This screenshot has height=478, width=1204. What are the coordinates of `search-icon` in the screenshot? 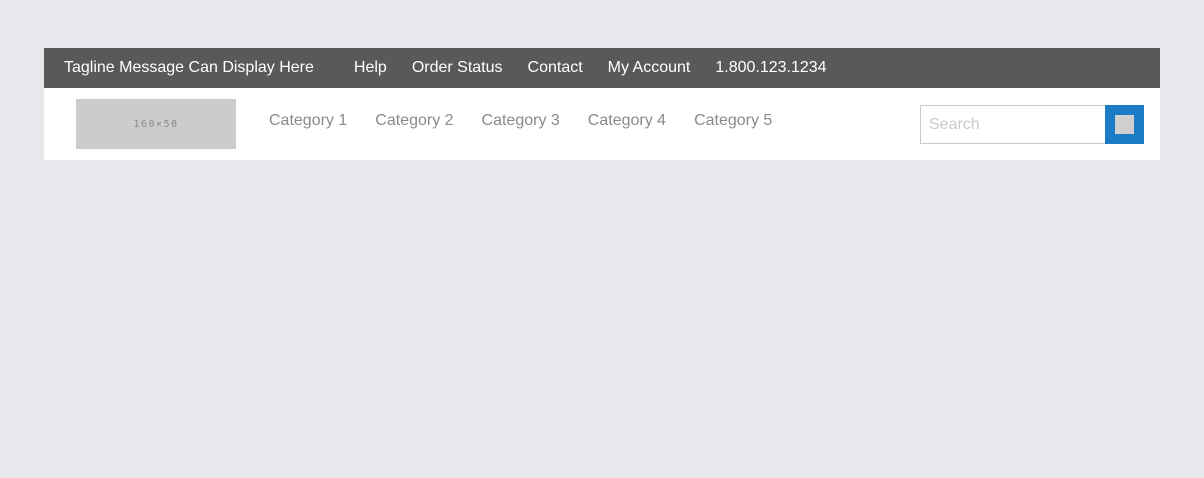 It's located at (1124, 124).